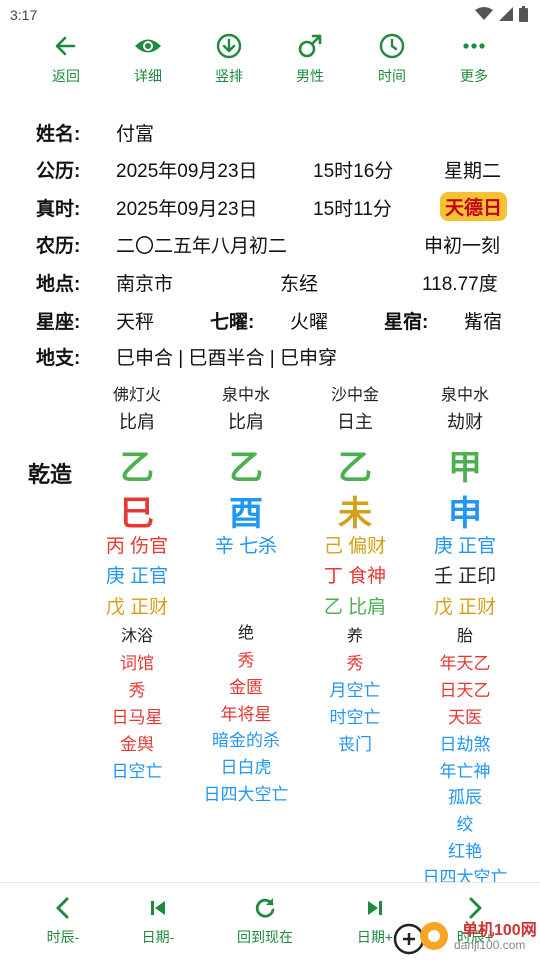 The width and height of the screenshot is (540, 965). What do you see at coordinates (137, 663) in the screenshot?
I see `shensha-item: 词馆` at bounding box center [137, 663].